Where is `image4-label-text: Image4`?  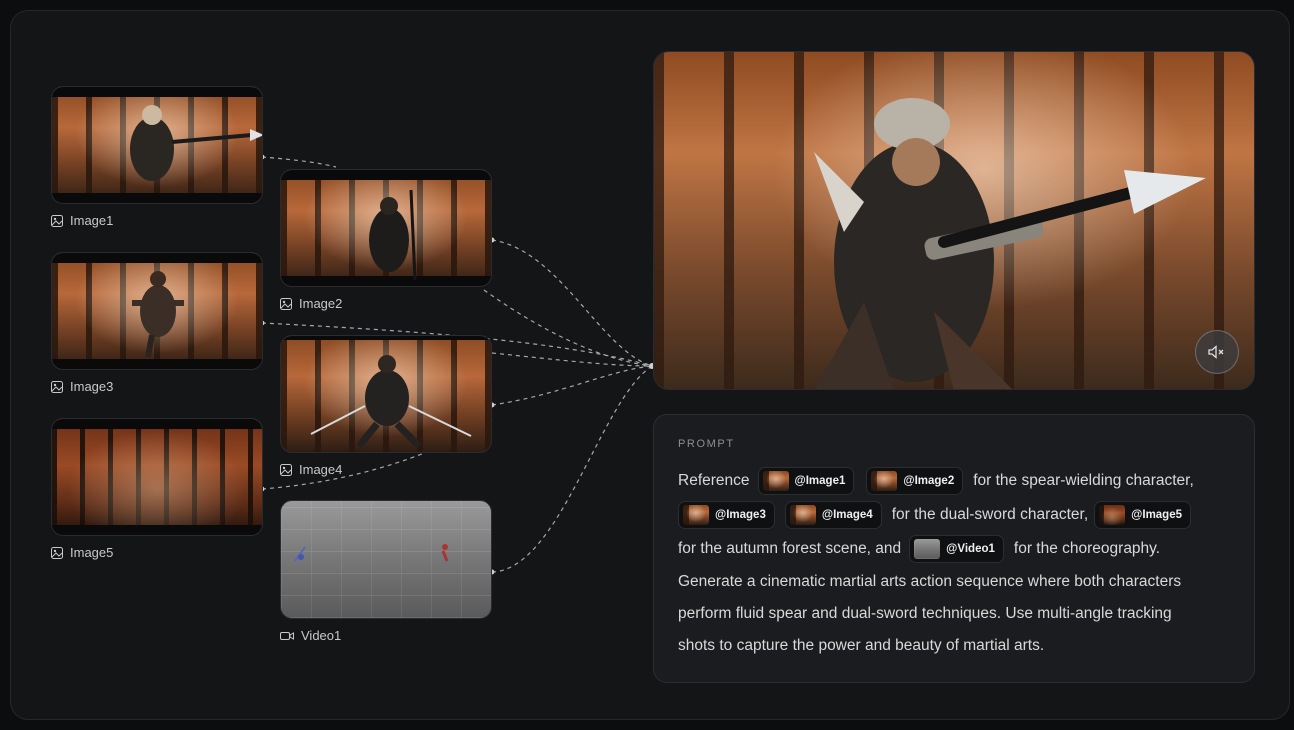
image4-label-text: Image4 is located at coordinates (321, 469).